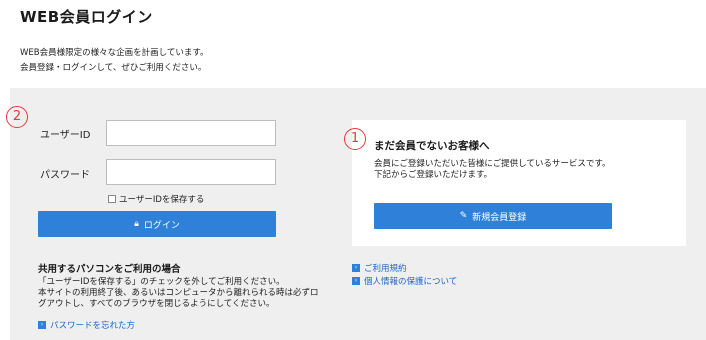  What do you see at coordinates (136, 224) in the screenshot?
I see `lock-icon: 🔒︎` at bounding box center [136, 224].